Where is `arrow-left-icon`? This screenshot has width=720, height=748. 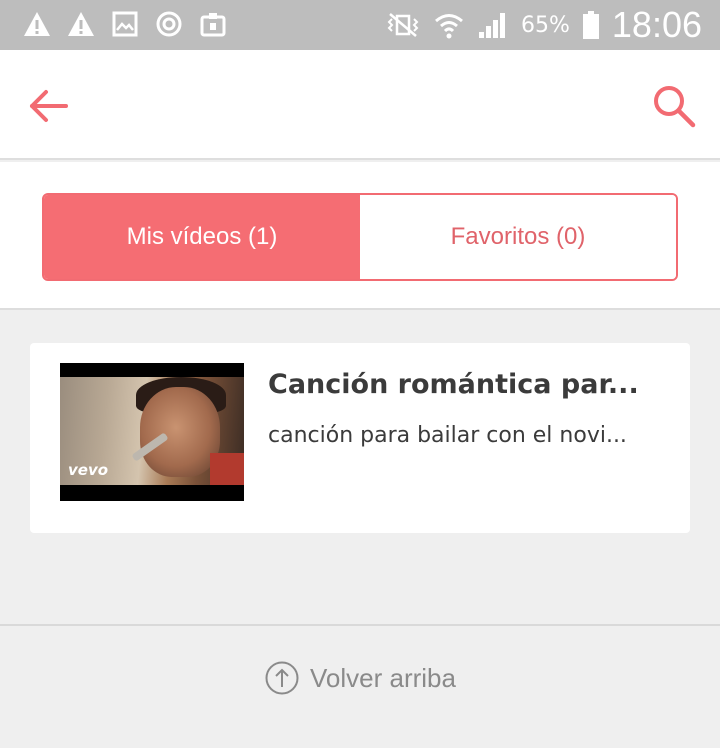 arrow-left-icon is located at coordinates (49, 106).